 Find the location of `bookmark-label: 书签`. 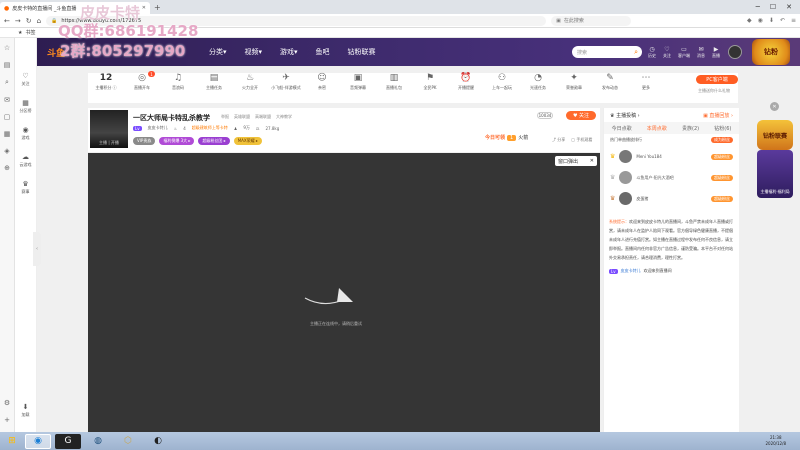

bookmark-label: 书签 is located at coordinates (30, 32).